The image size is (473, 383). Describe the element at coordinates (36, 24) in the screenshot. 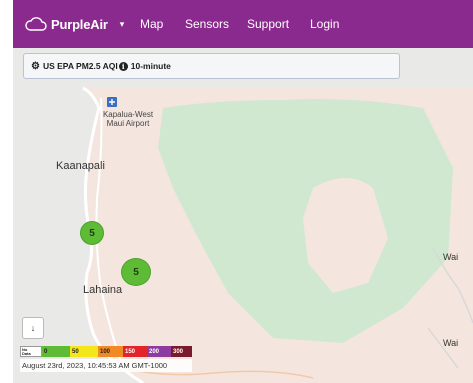

I see `cloud-icon` at that location.